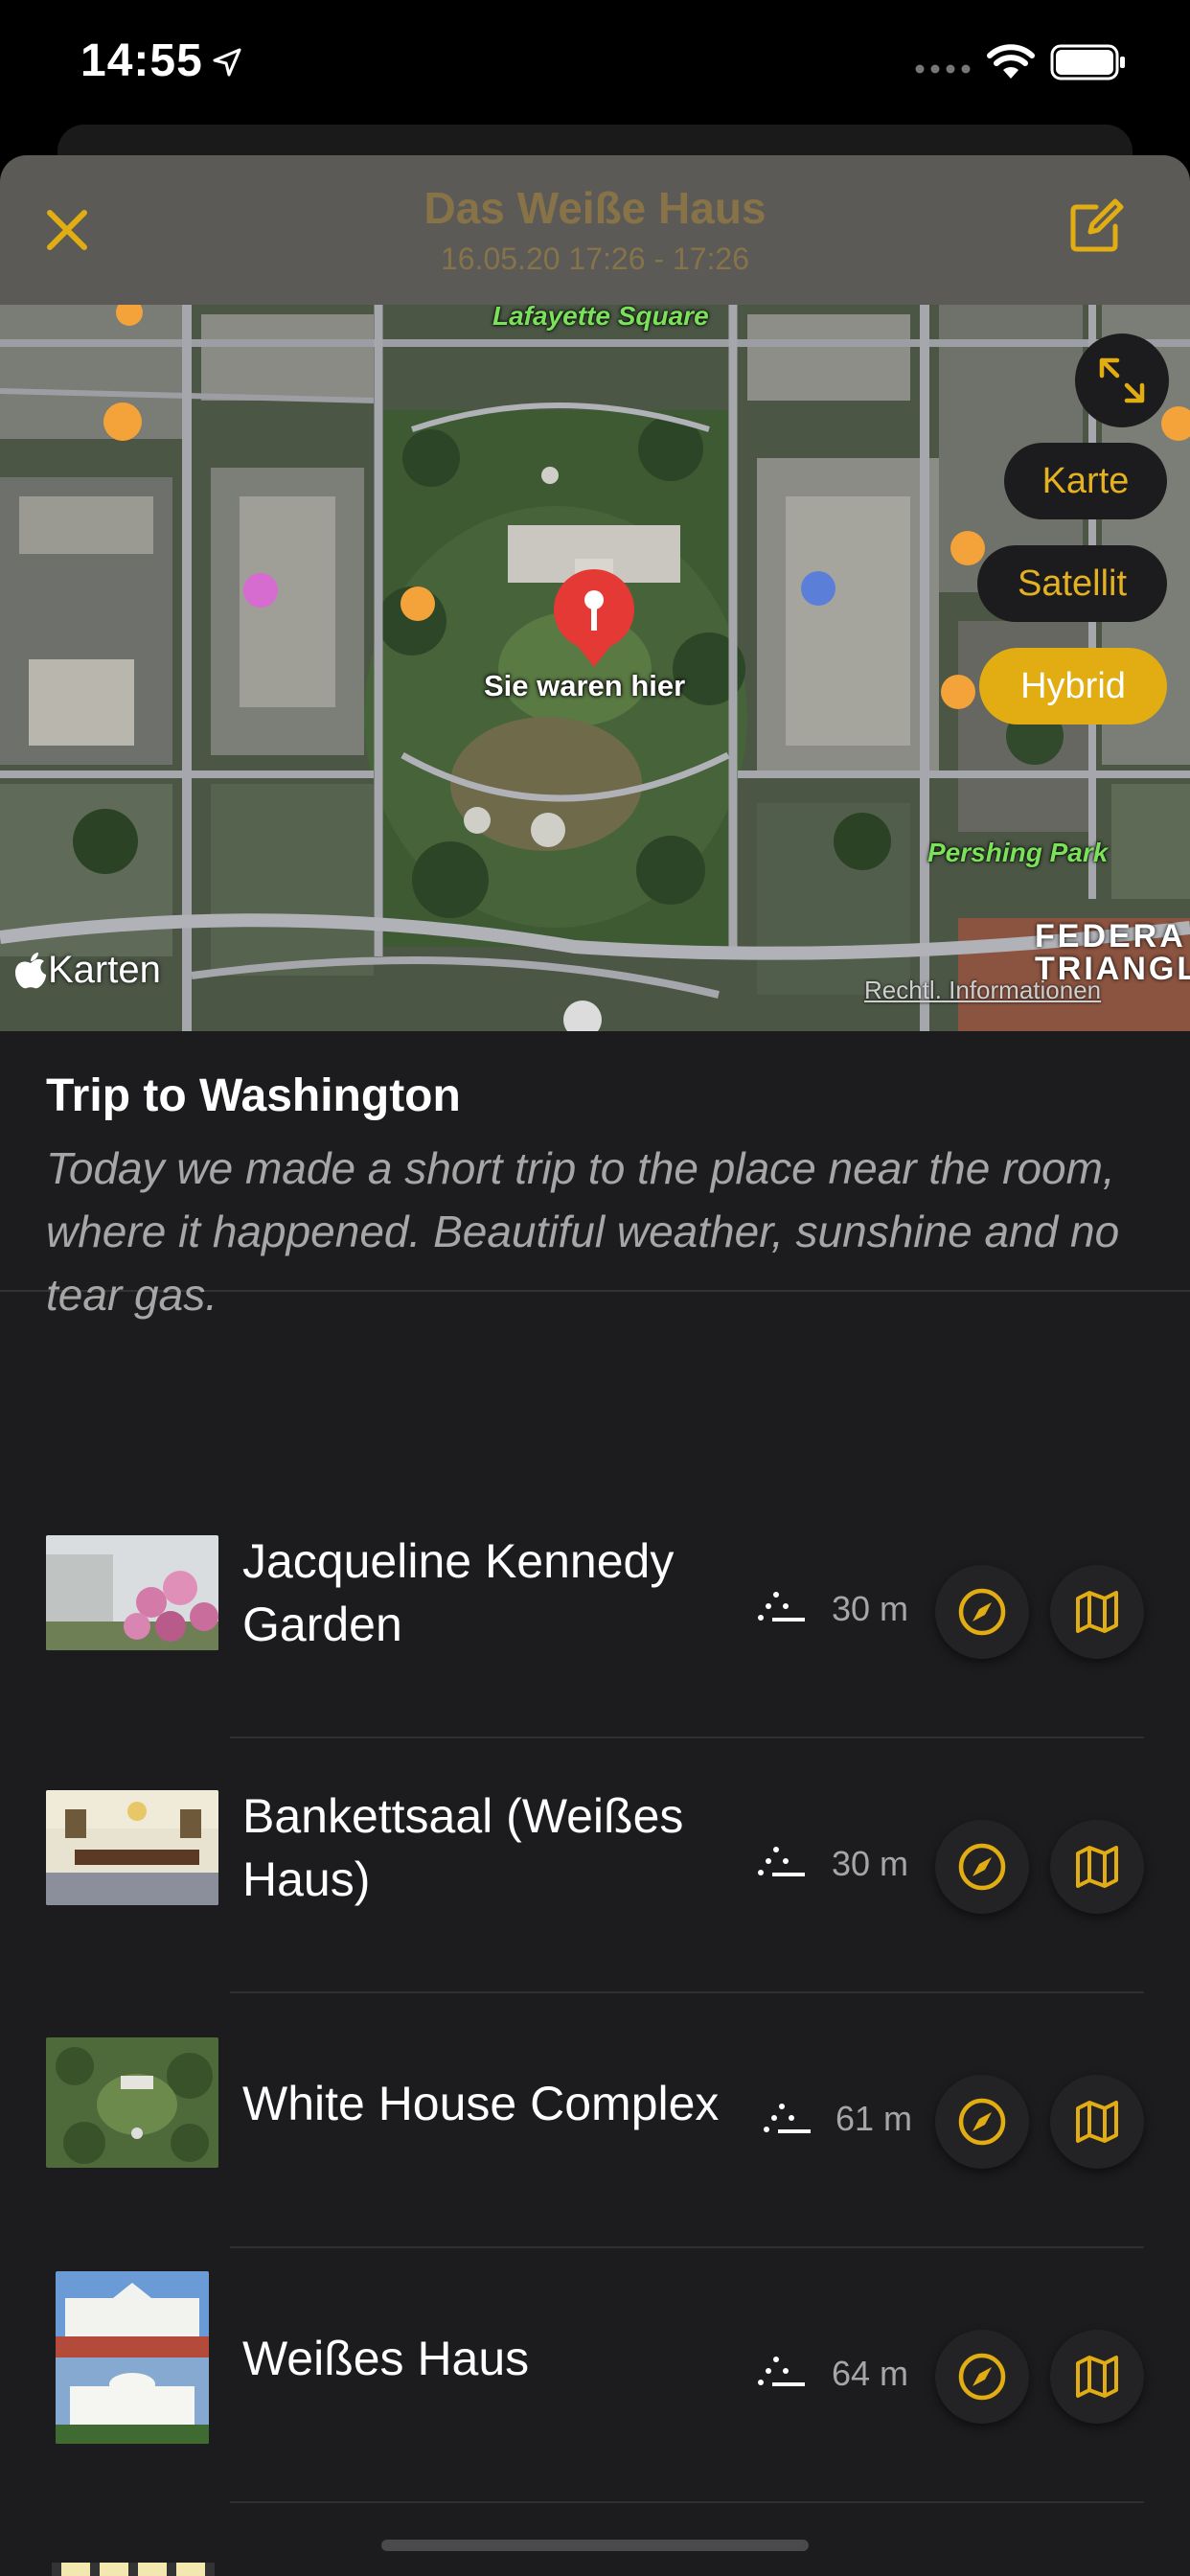 This screenshot has height=2576, width=1190. I want to click on map-label-pershing-park: Pershing Park, so click(1018, 852).